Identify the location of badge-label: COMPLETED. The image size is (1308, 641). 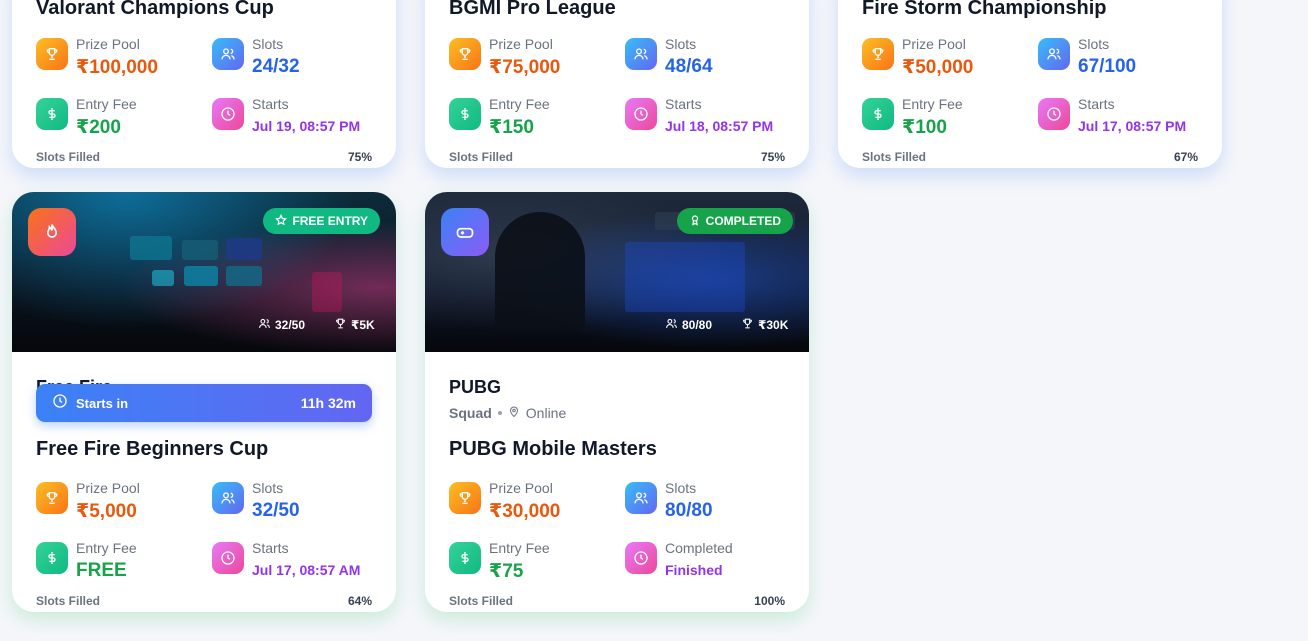
(743, 221).